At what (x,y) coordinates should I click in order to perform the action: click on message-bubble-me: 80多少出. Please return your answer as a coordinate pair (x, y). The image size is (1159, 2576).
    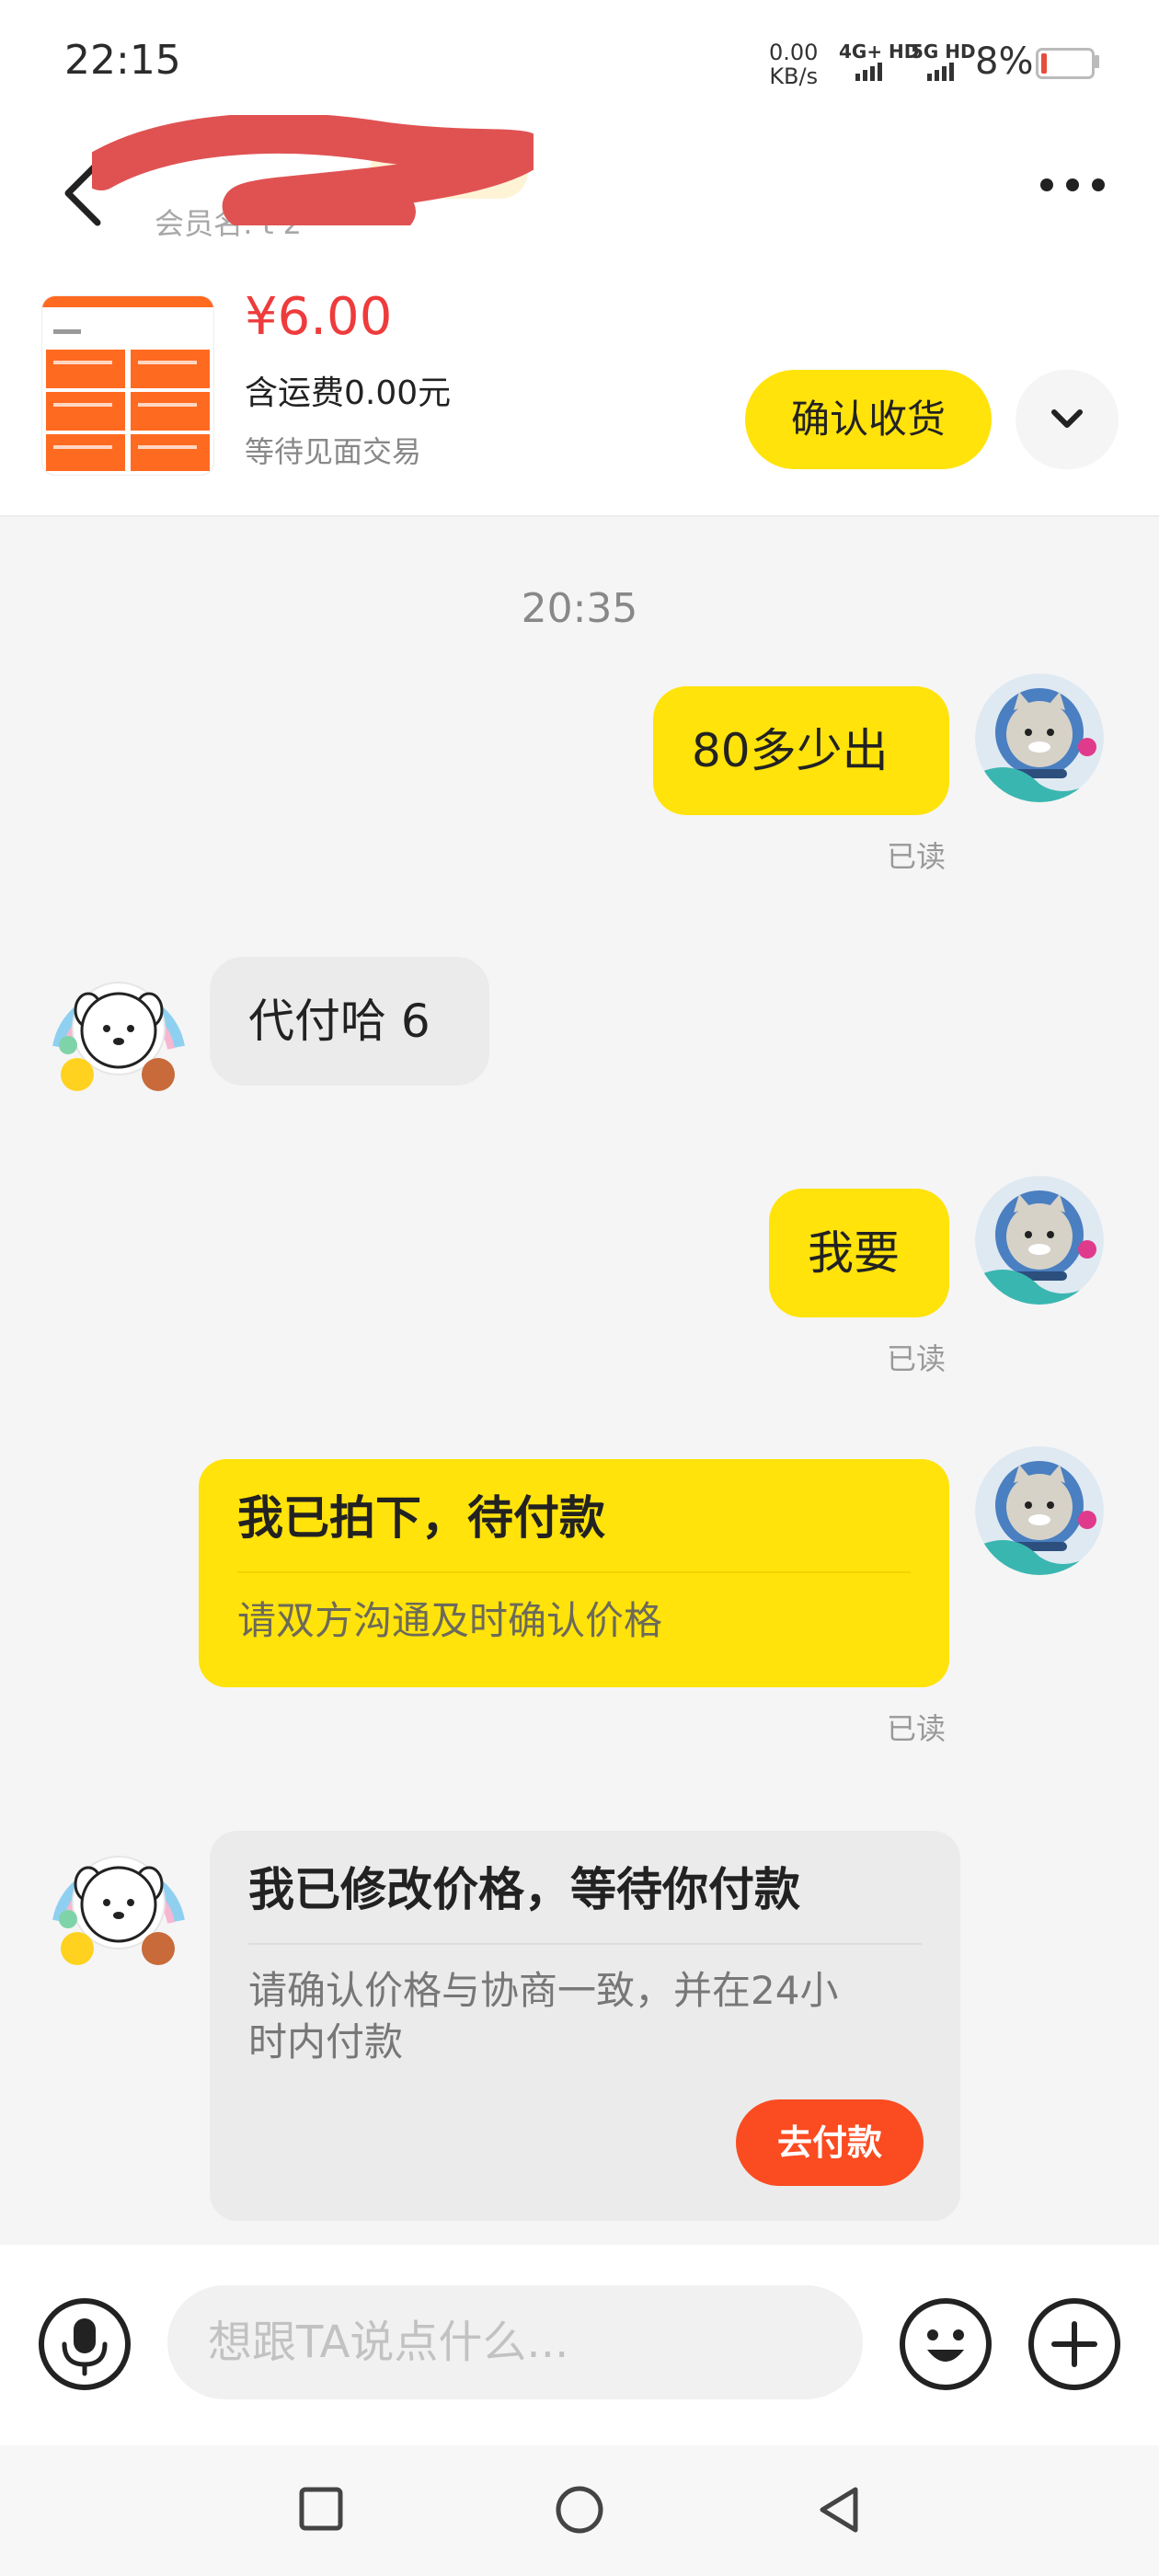
    Looking at the image, I should click on (801, 750).